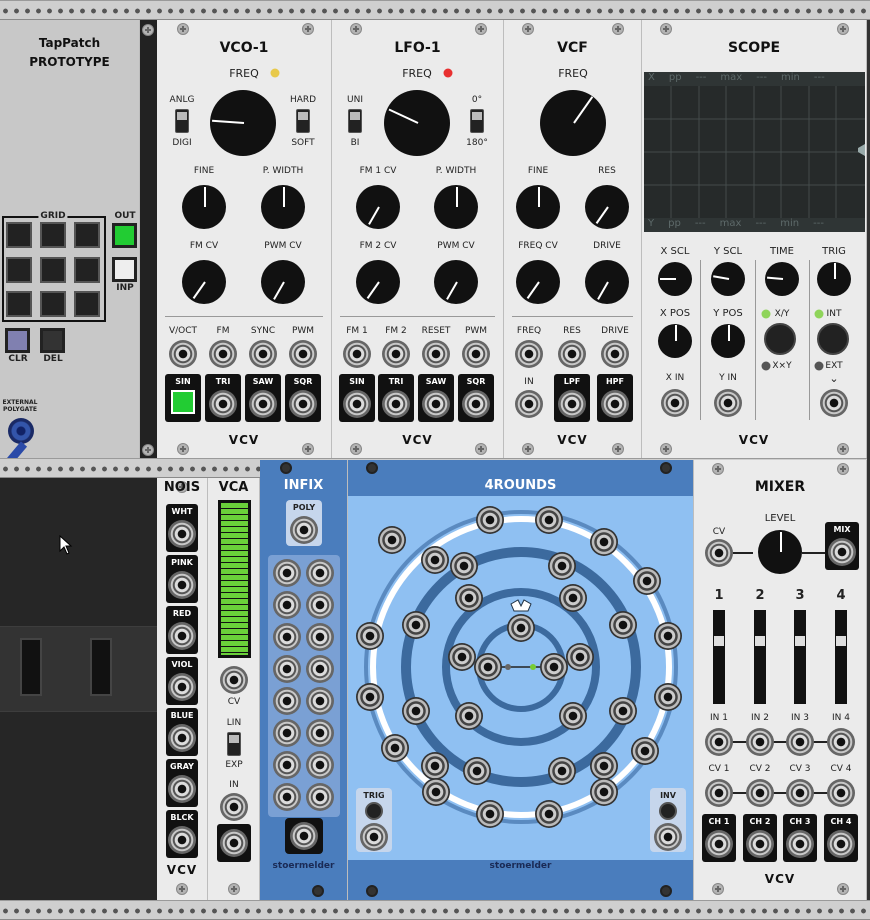 This screenshot has height=920, width=870. Describe the element at coordinates (14, 449) in the screenshot. I see `patch-cable` at that location.